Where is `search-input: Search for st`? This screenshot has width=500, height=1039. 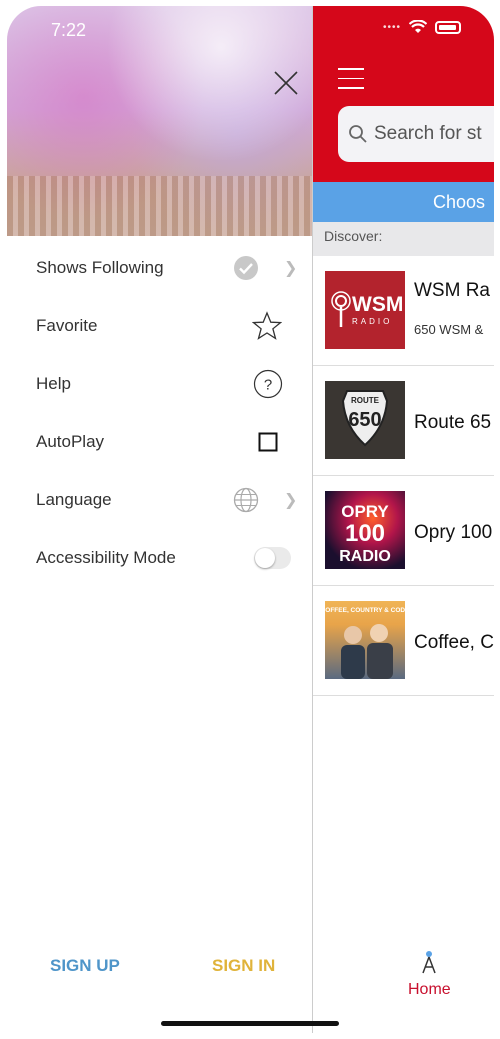 search-input: Search for st is located at coordinates (416, 134).